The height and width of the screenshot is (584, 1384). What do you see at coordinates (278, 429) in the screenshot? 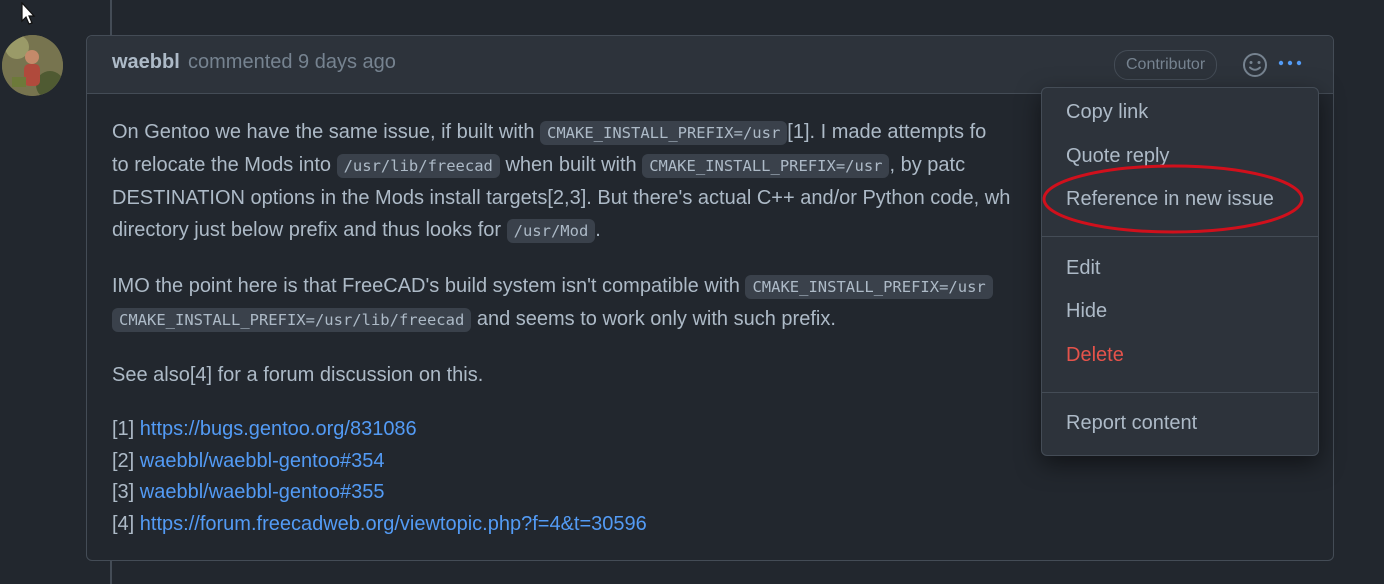
I see `reference-link: https://bugs.gentoo.org/831086` at bounding box center [278, 429].